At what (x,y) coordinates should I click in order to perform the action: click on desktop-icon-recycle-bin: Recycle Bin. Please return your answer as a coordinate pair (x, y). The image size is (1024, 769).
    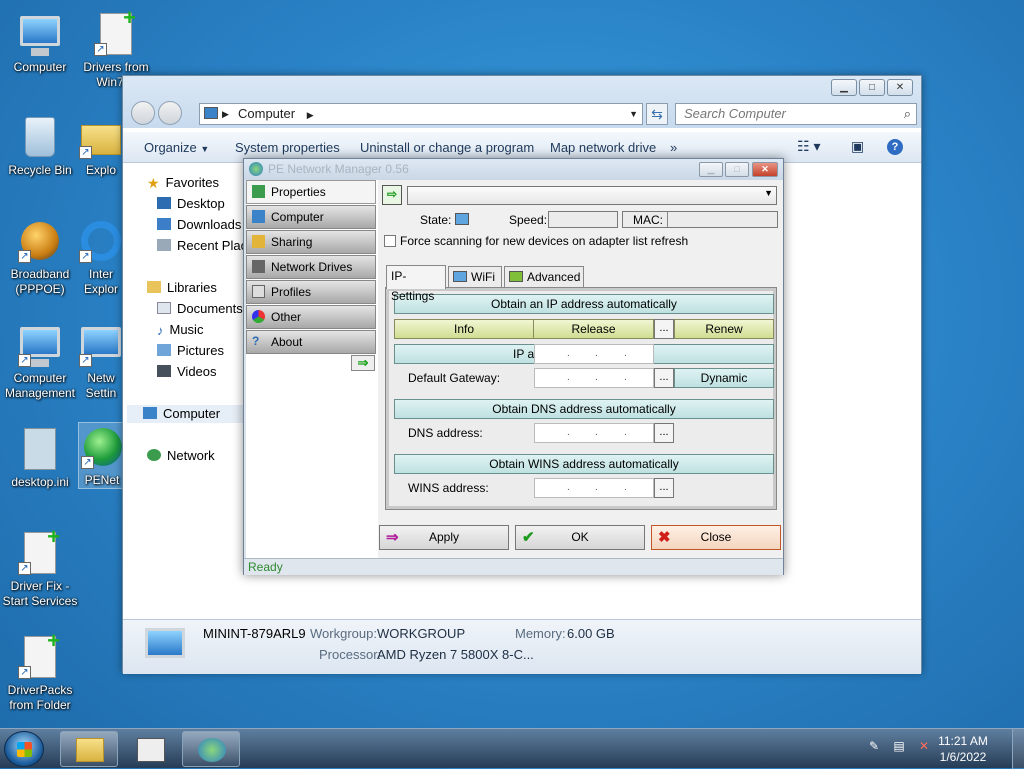
    Looking at the image, I should click on (40, 145).